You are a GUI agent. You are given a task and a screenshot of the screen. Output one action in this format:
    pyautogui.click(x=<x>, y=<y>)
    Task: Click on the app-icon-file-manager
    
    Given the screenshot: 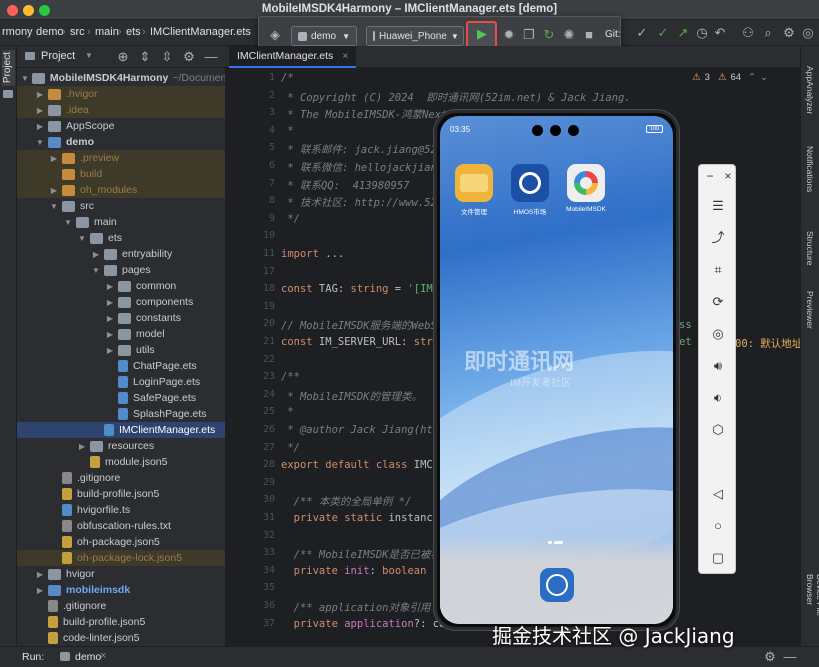 What is the action you would take?
    pyautogui.click(x=474, y=183)
    